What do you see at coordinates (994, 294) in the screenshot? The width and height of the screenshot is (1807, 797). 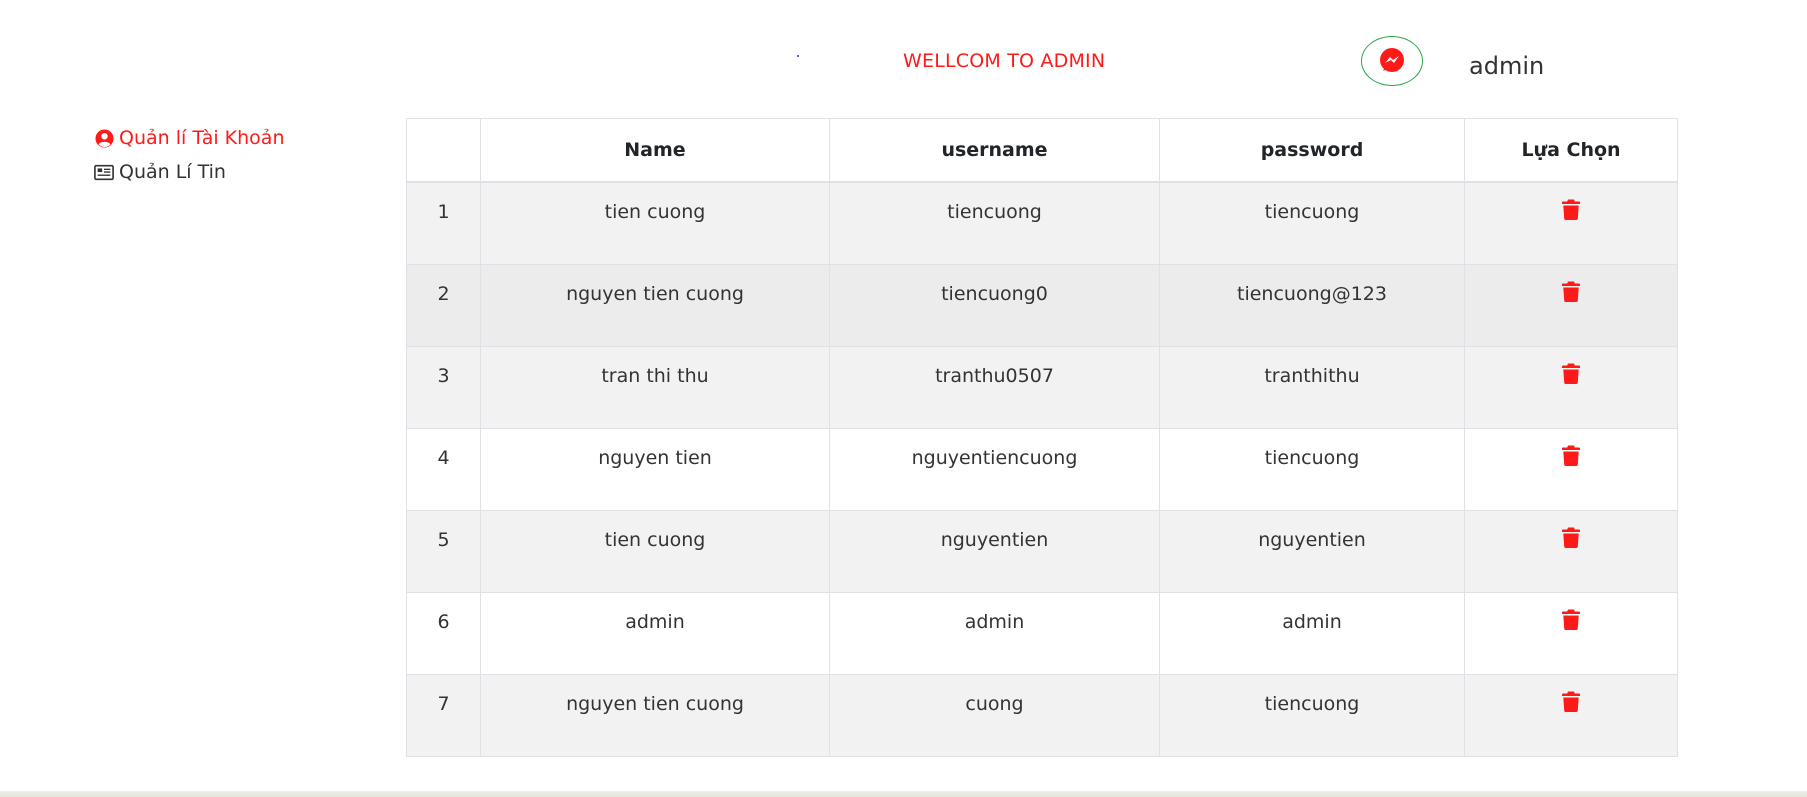 I see `row-username: tiencuong0` at bounding box center [994, 294].